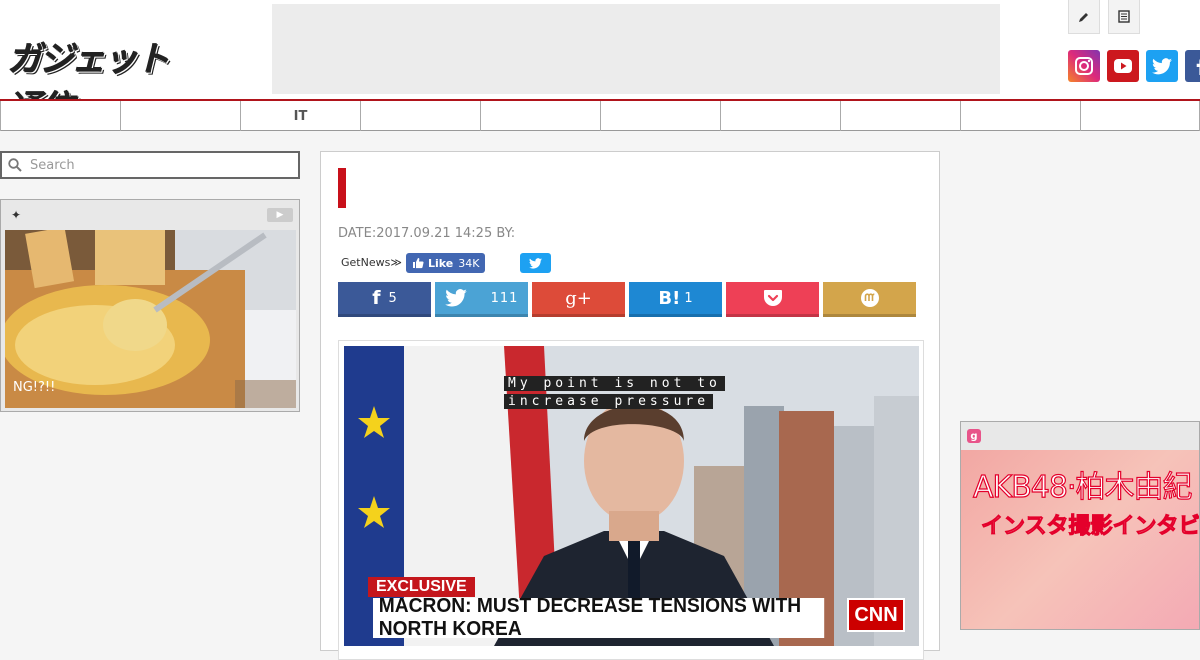 Image resolution: width=1200 pixels, height=660 pixels. What do you see at coordinates (669, 298) in the screenshot?
I see `hatena-icon: B!` at bounding box center [669, 298].